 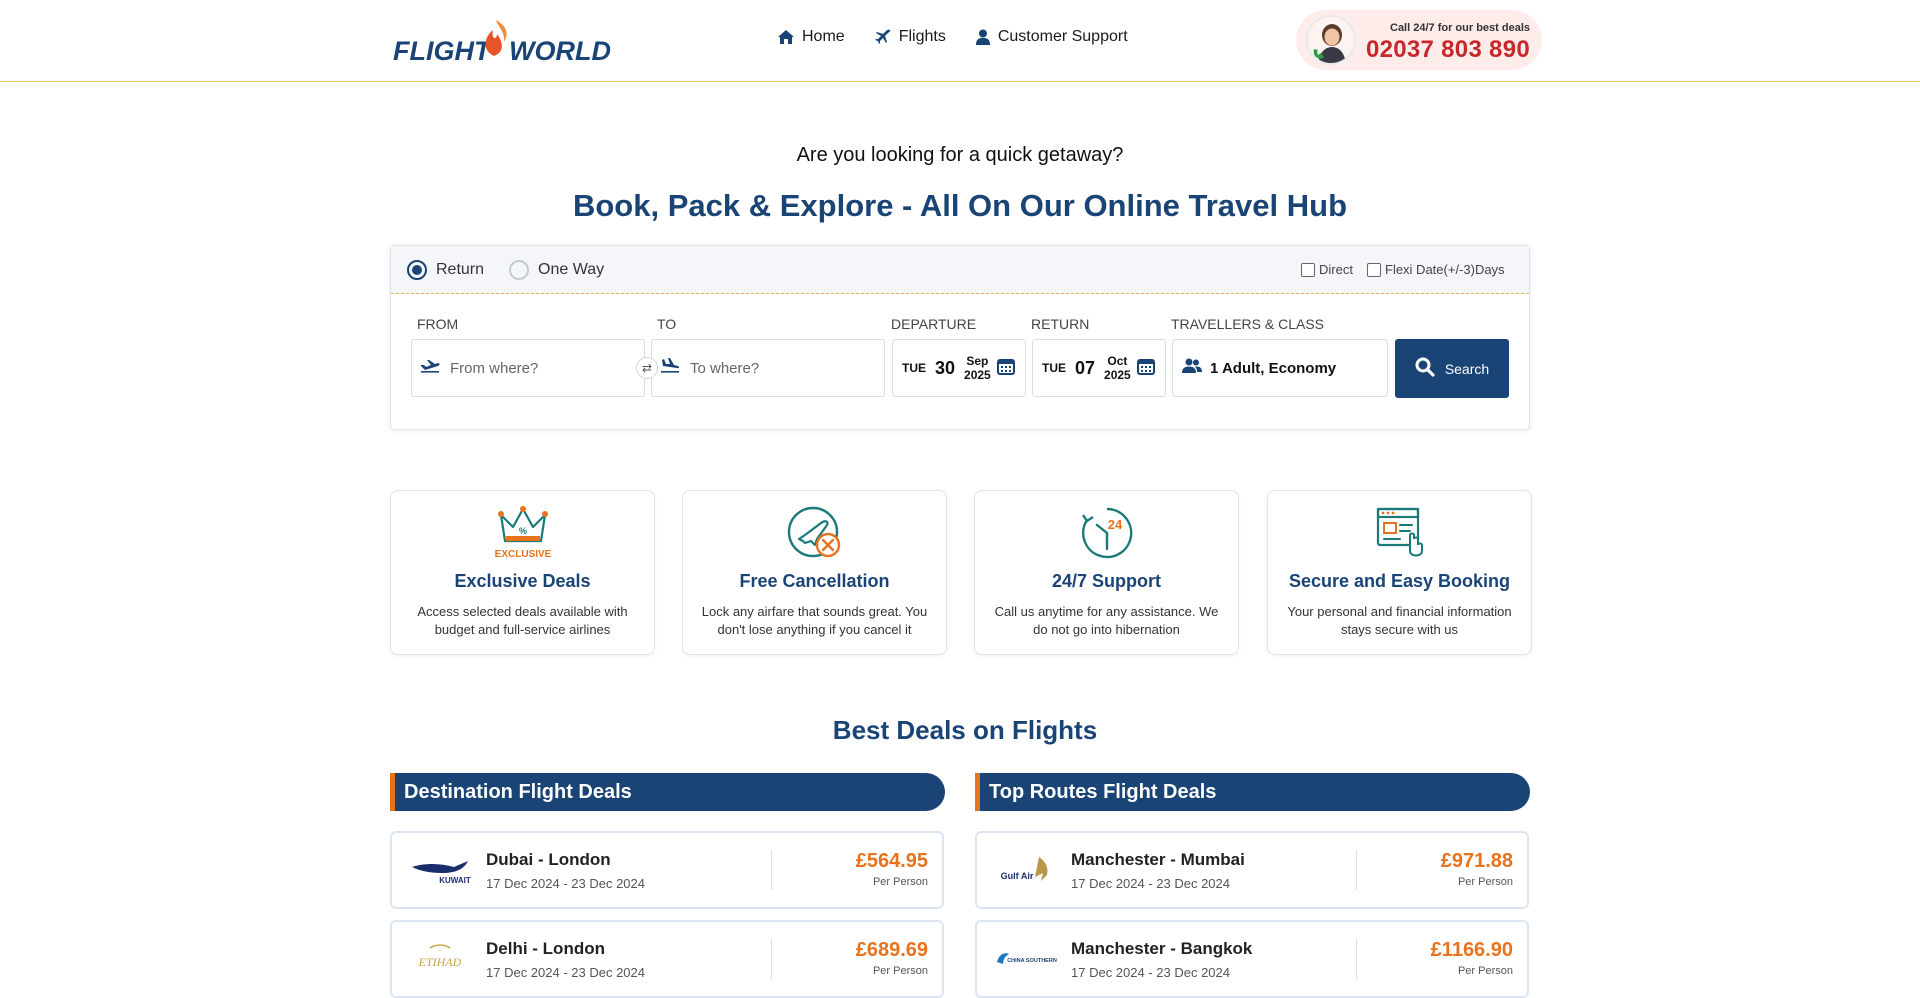 What do you see at coordinates (1106, 581) in the screenshot?
I see `feature-title: 24/7 Support` at bounding box center [1106, 581].